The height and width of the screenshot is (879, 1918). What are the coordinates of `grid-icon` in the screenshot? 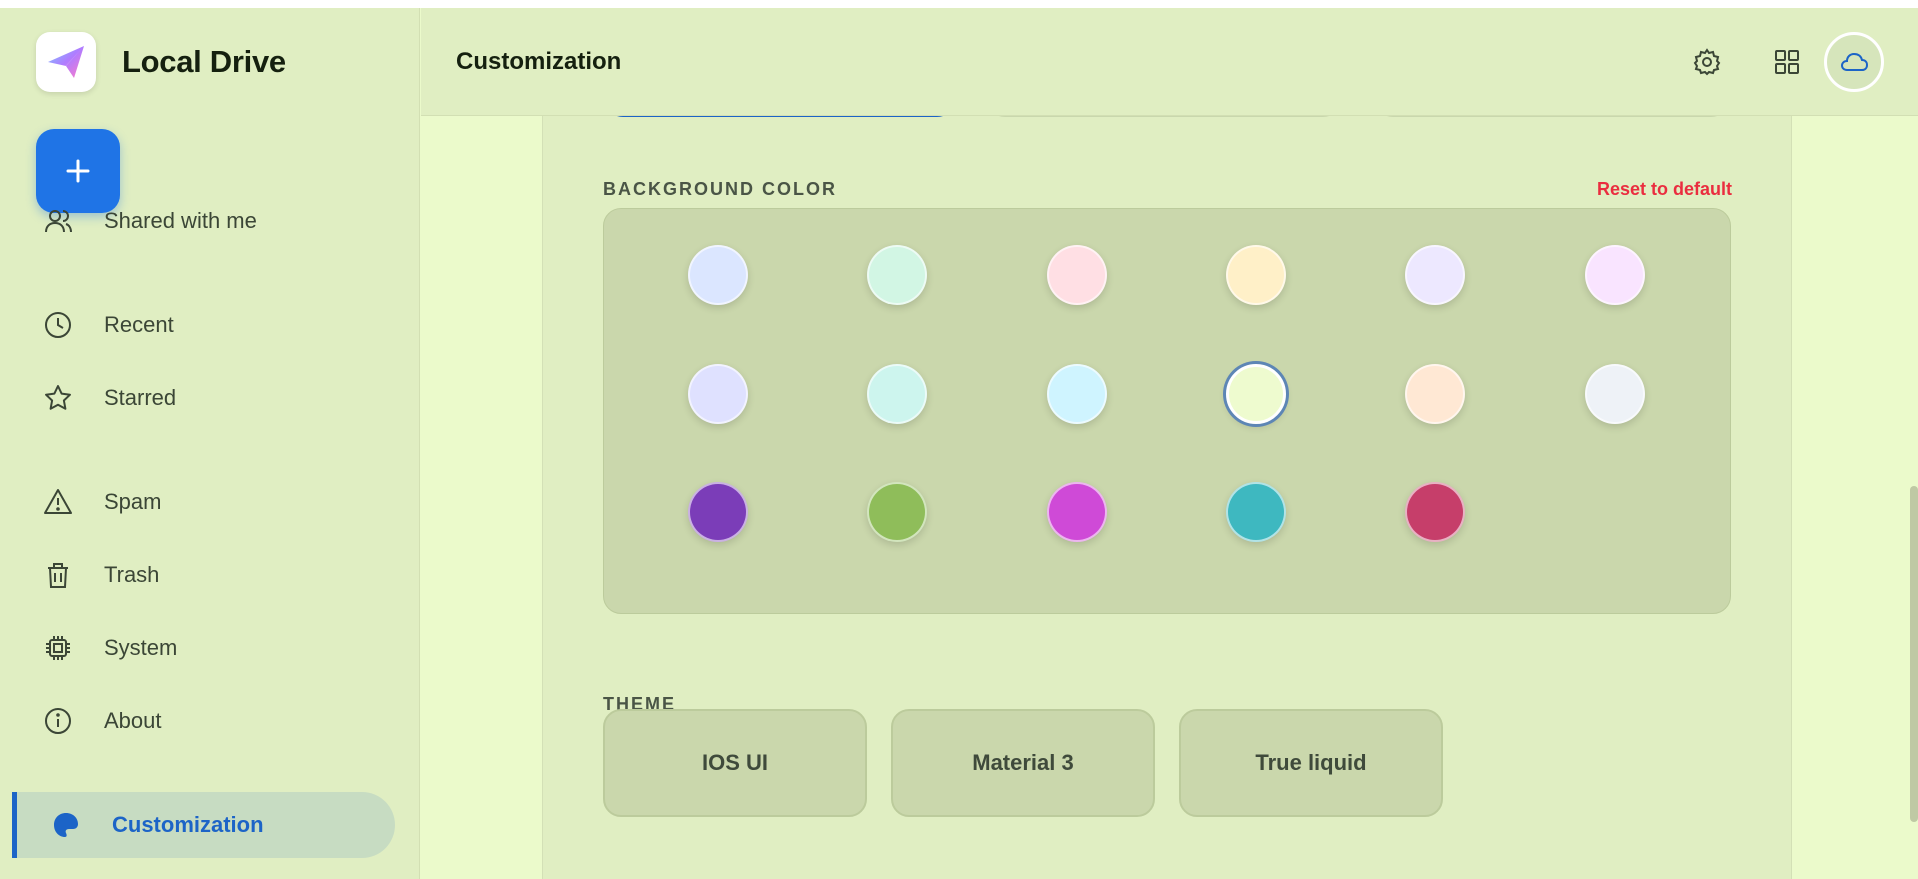 It's located at (1787, 62).